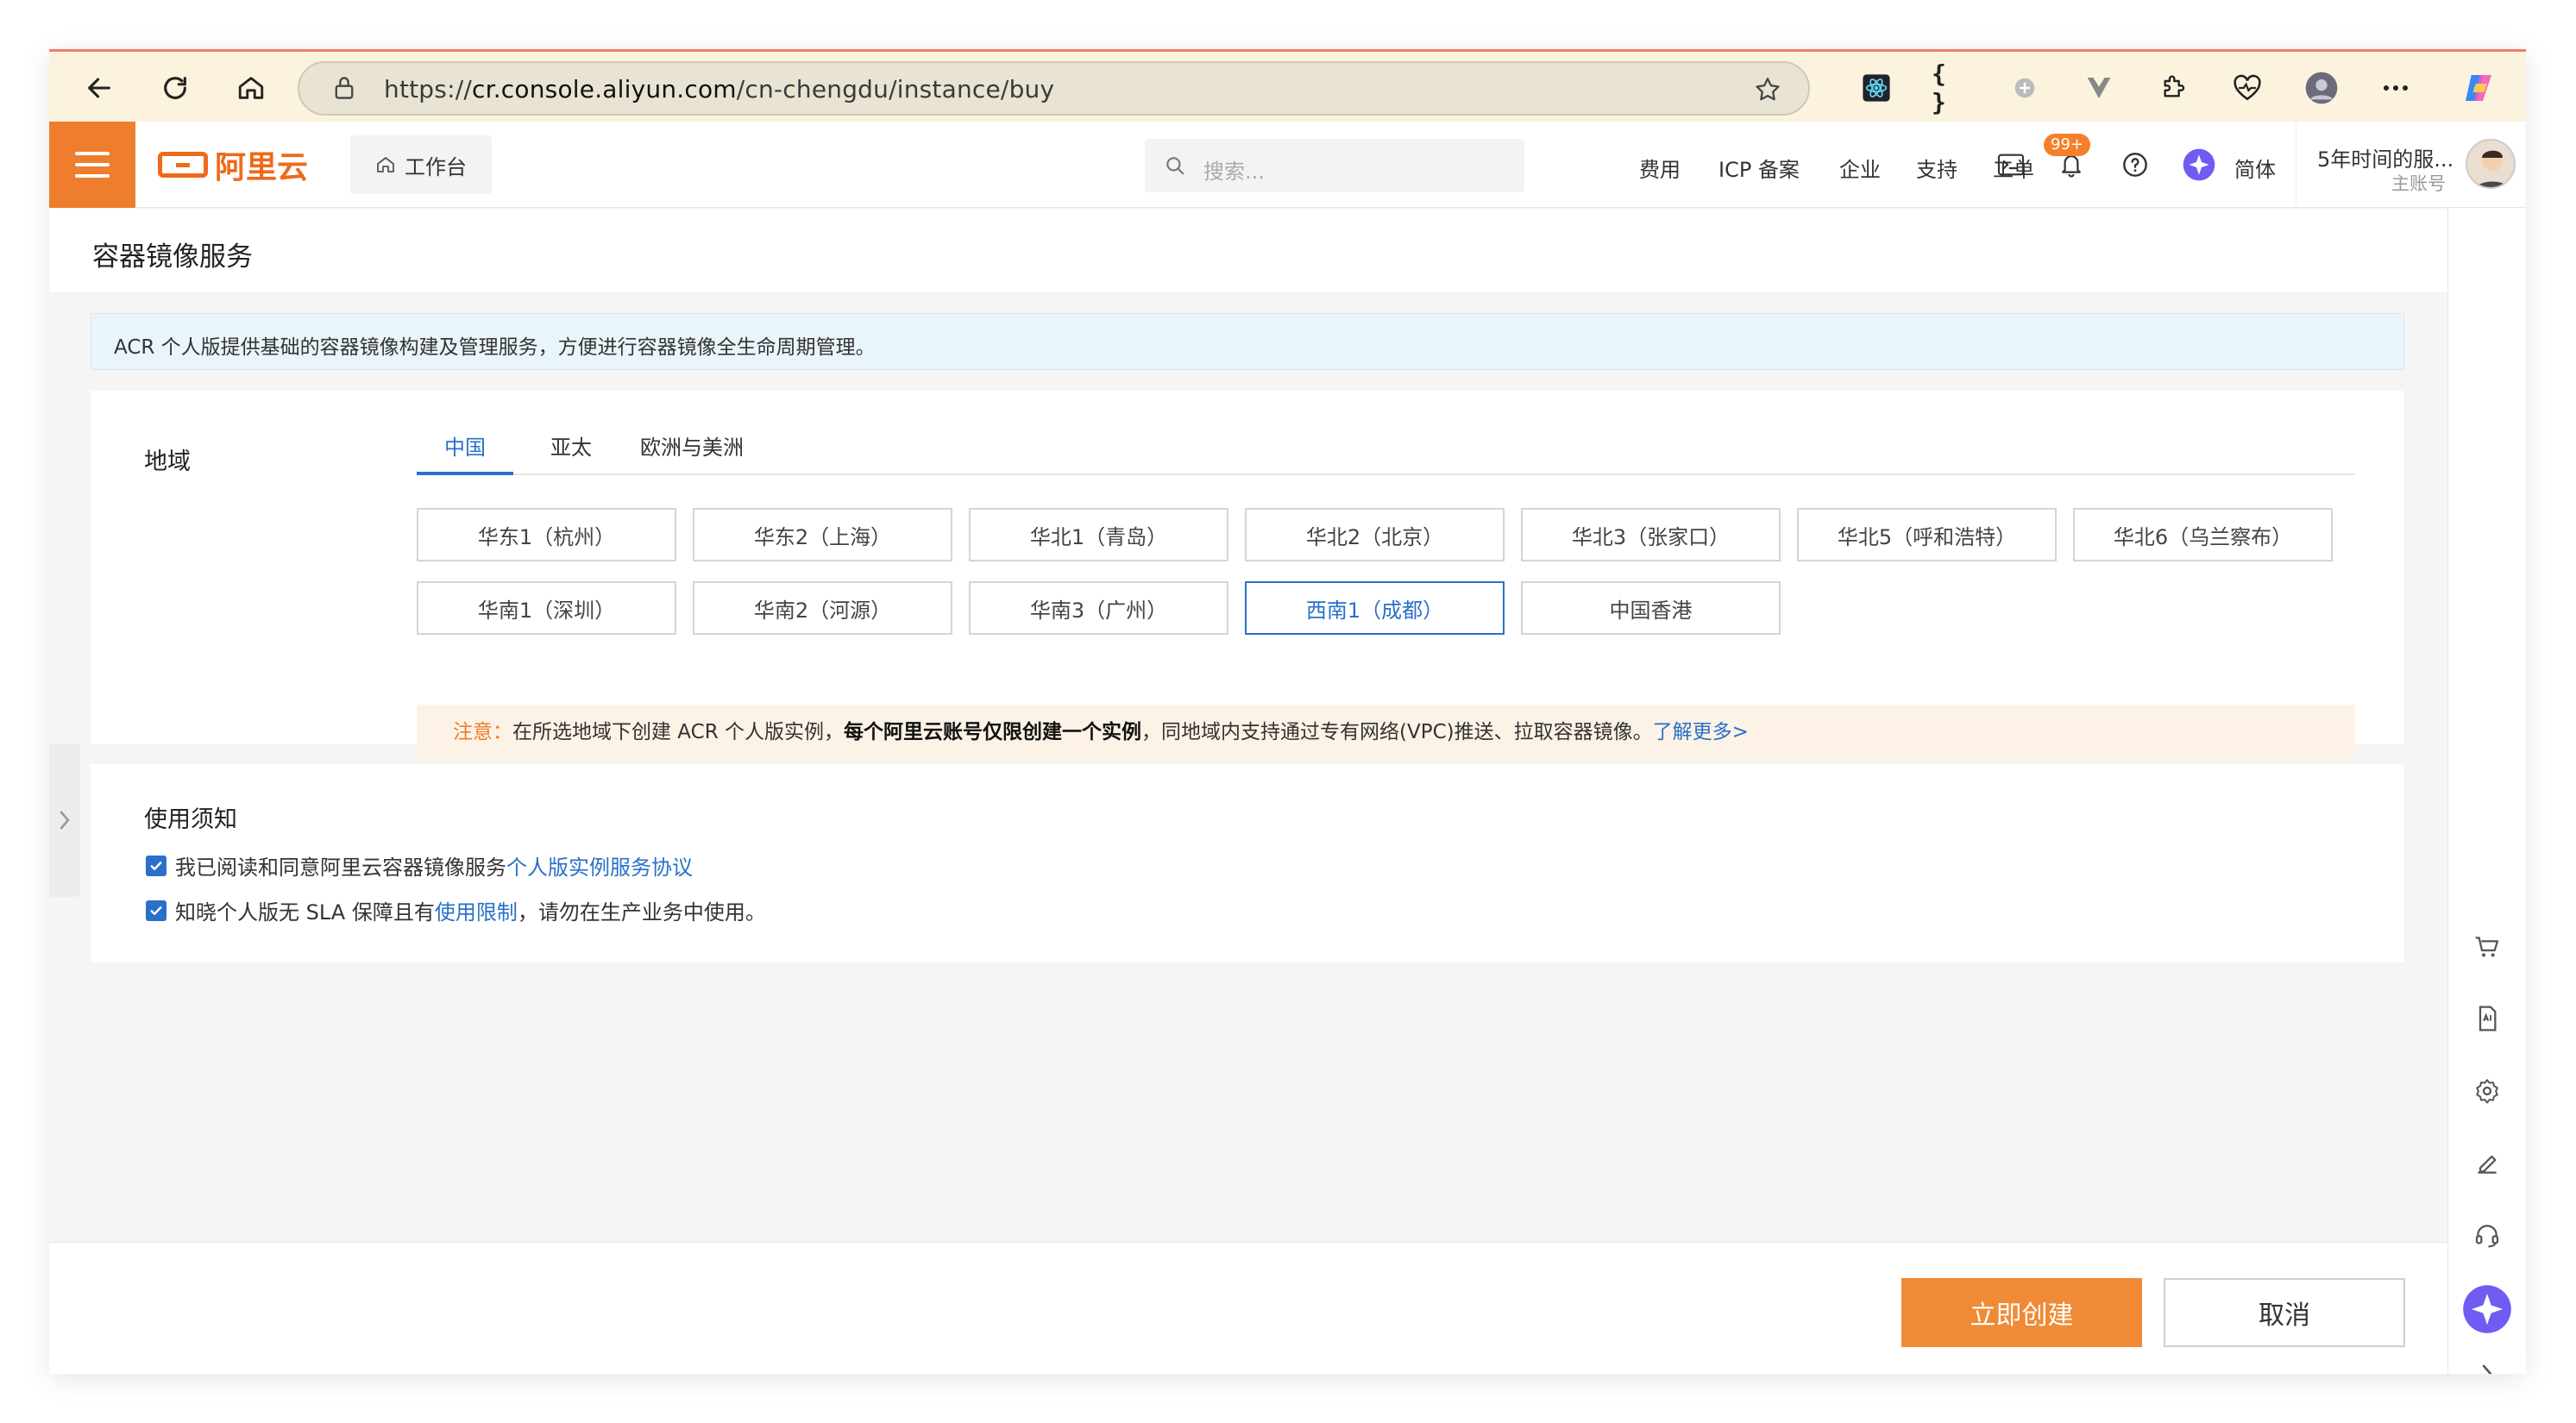 Image resolution: width=2576 pixels, height=1423 pixels. I want to click on account-menu: 5年时间的服... 主账号, so click(2411, 165).